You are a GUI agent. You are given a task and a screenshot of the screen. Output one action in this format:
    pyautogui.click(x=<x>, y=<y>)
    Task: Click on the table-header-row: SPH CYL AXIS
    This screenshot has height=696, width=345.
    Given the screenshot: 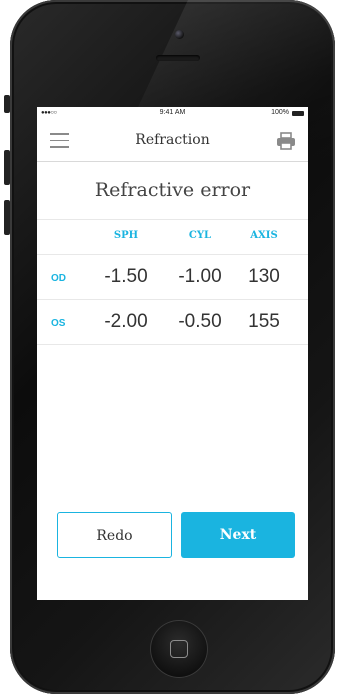 What is the action you would take?
    pyautogui.click(x=172, y=237)
    